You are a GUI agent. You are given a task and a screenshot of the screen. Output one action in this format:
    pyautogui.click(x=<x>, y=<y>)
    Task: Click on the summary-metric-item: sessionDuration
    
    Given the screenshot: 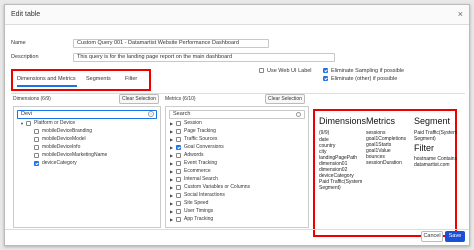 What is the action you would take?
    pyautogui.click(x=384, y=163)
    